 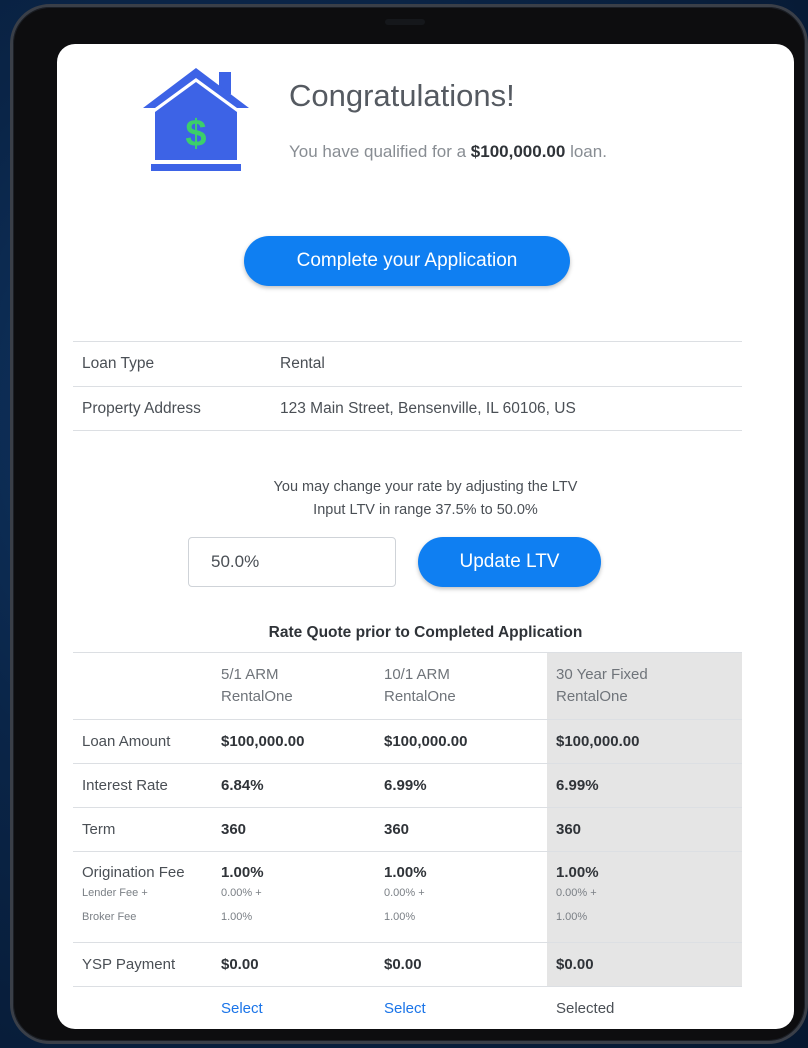 I want to click on lender-fee-sublabel: Lender Fee +, so click(x=115, y=893).